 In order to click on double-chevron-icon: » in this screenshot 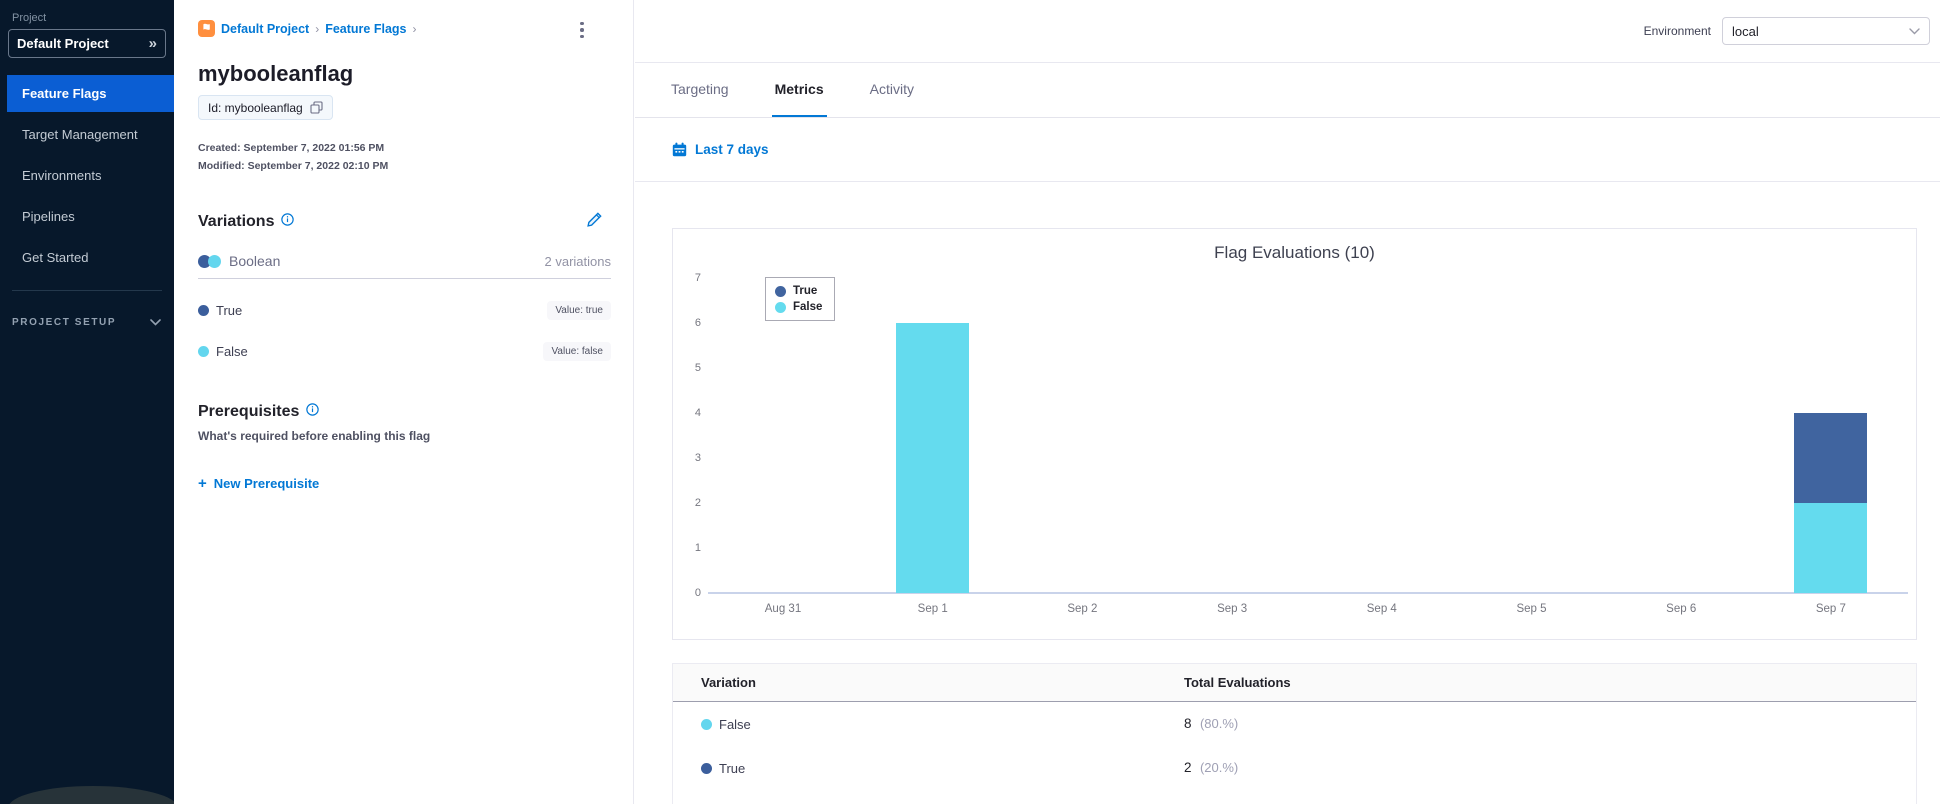, I will do `click(152, 43)`.